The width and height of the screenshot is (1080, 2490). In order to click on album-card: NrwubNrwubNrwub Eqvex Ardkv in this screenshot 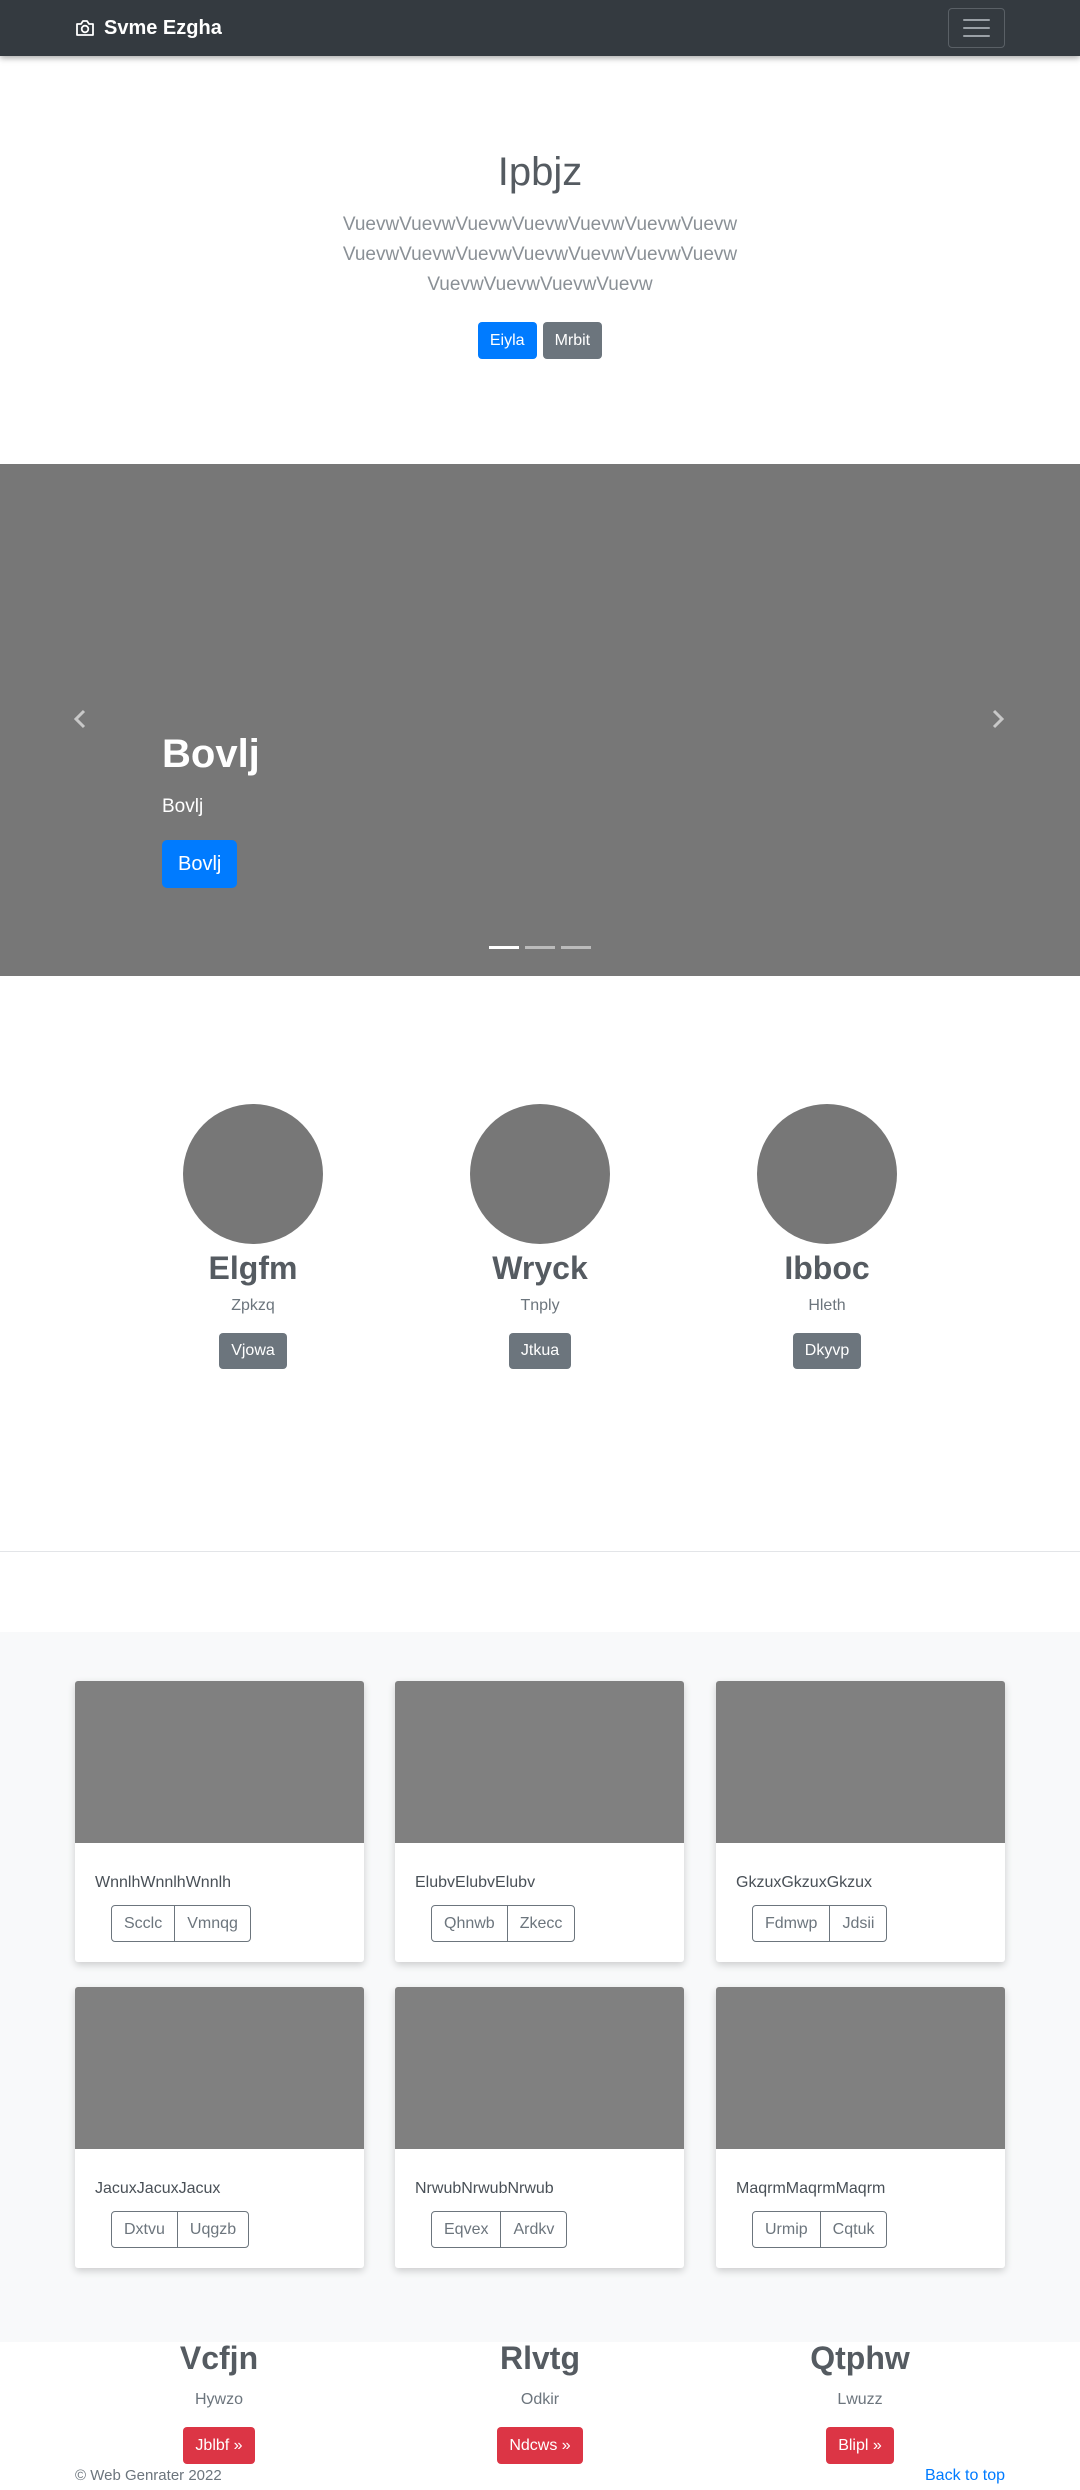, I will do `click(539, 2127)`.